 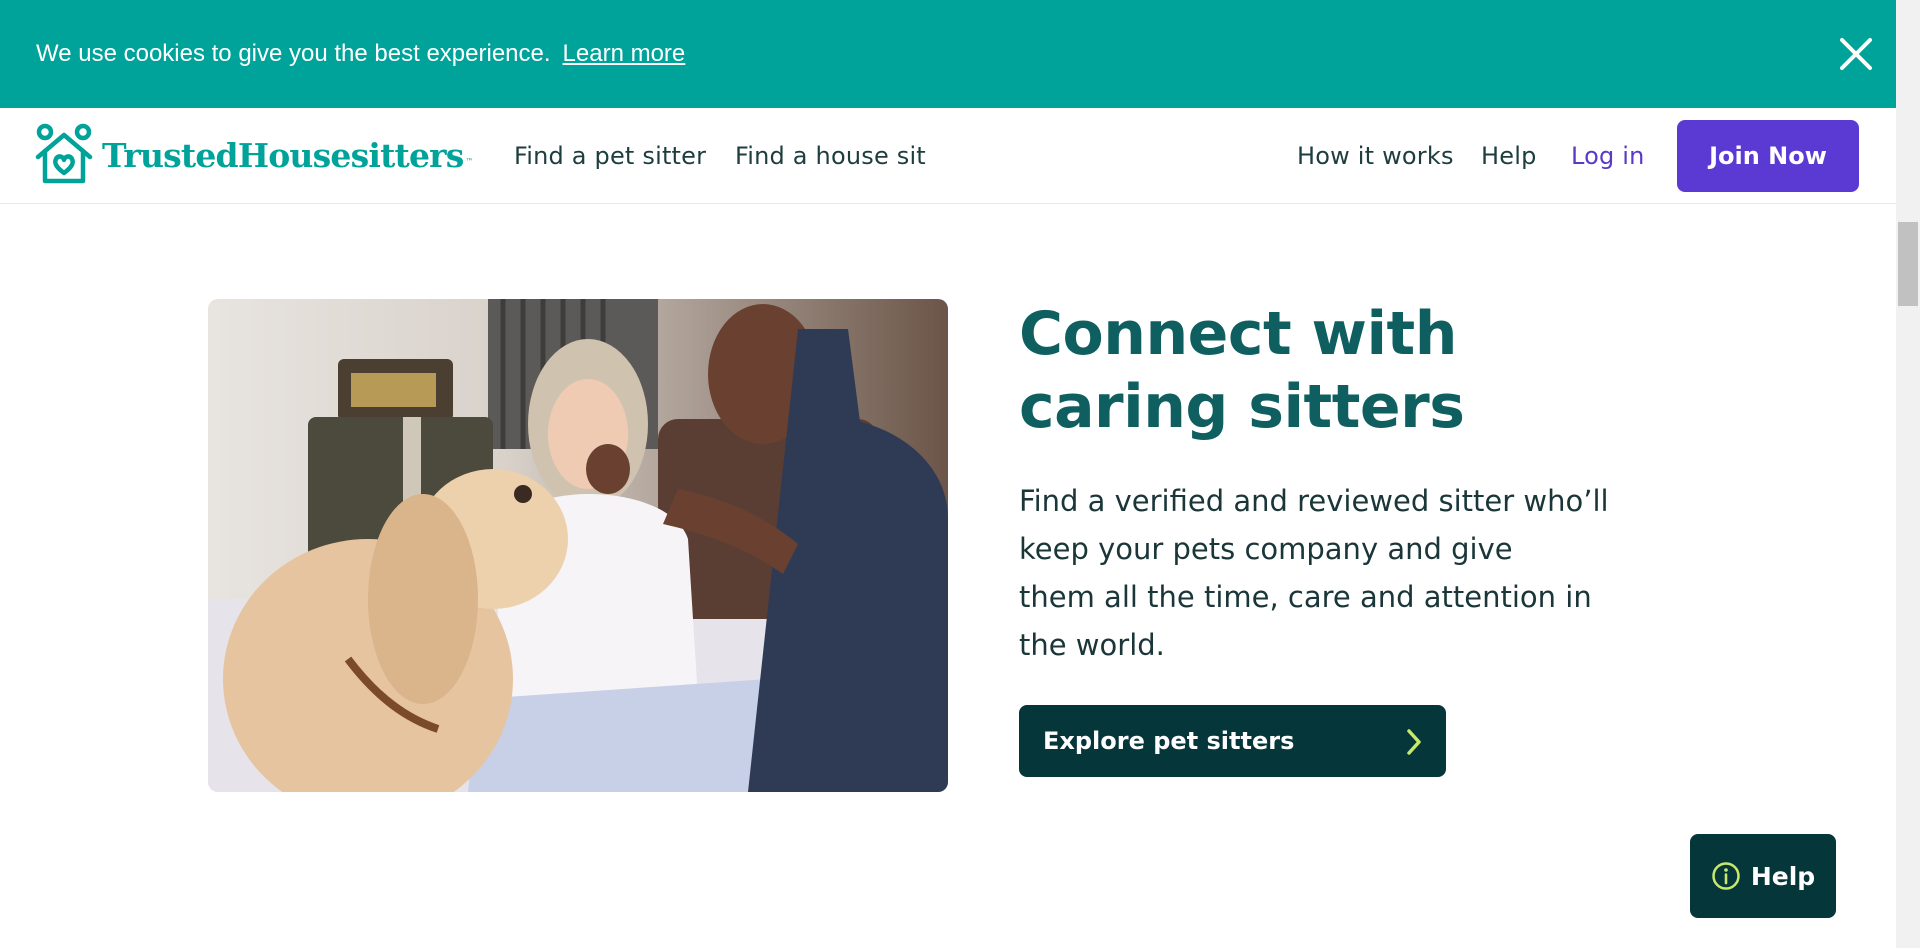 I want to click on logo: TrustedHousesitters ™, so click(x=254, y=155).